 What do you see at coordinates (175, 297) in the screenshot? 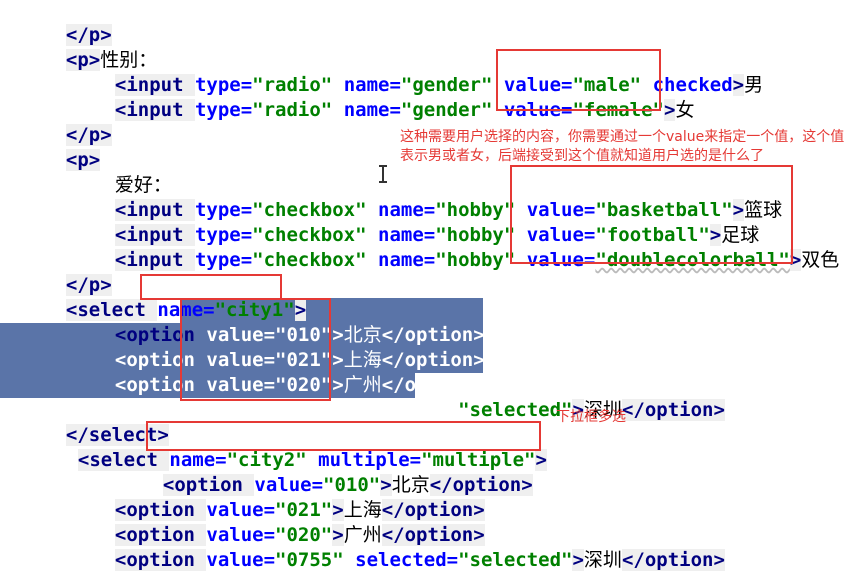
I see `code-line: <select name="city1">` at bounding box center [175, 297].